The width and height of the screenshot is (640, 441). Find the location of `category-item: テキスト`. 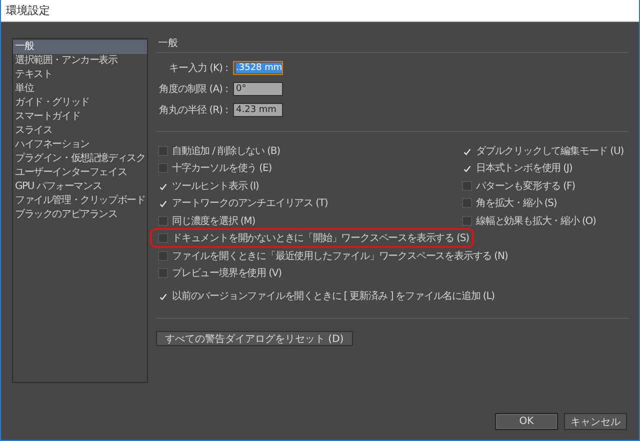

category-item: テキスト is located at coordinates (80, 75).